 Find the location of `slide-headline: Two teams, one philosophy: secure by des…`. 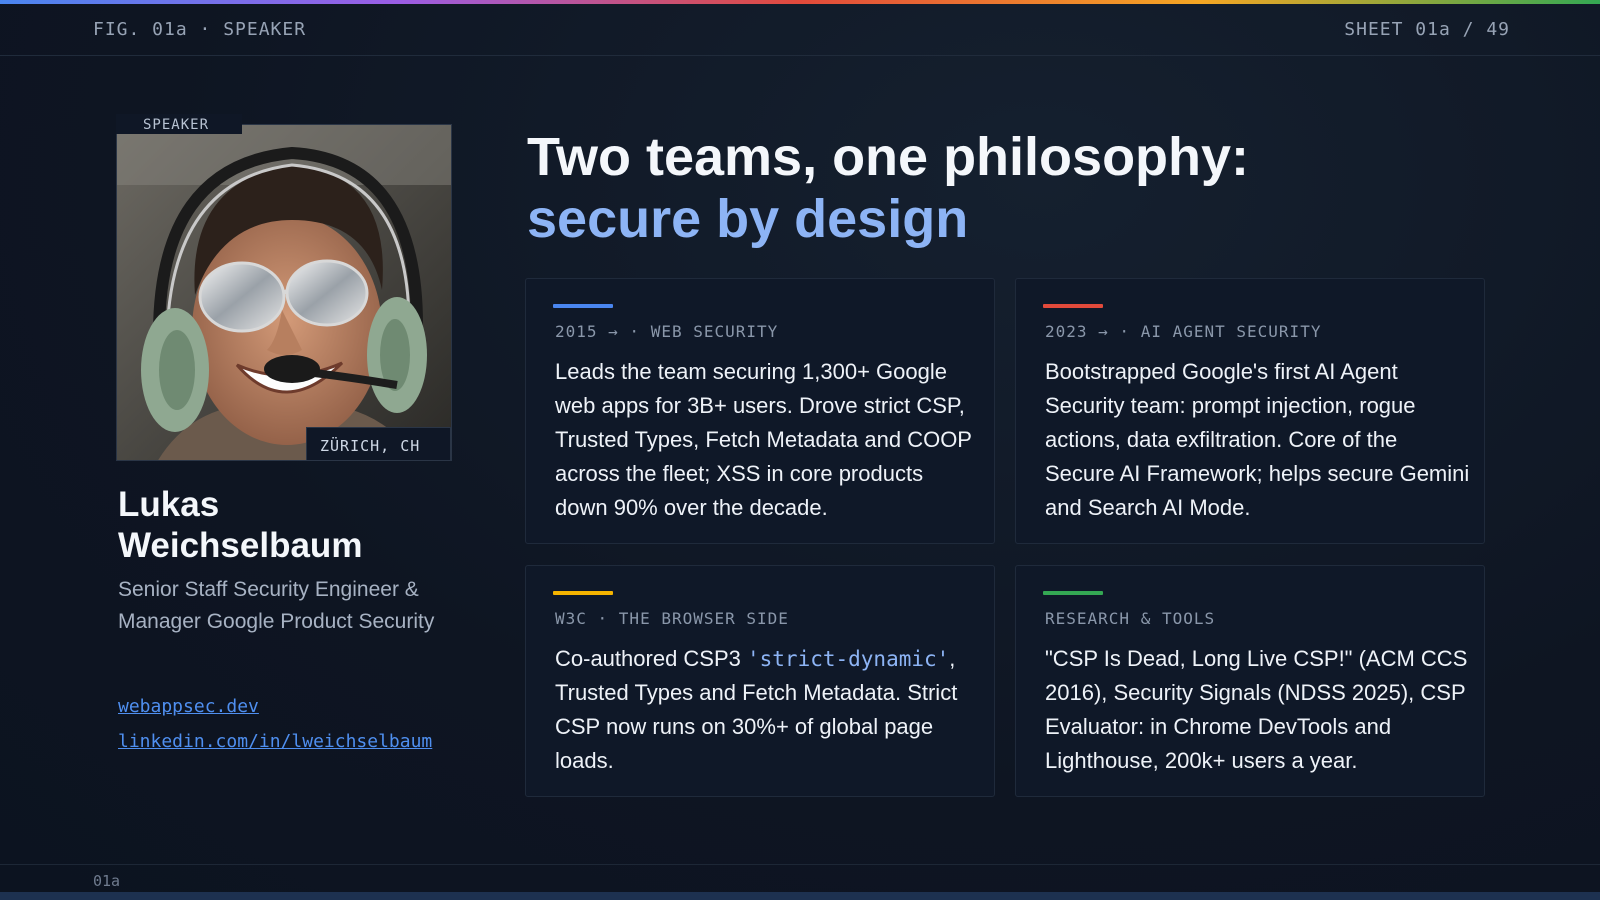

slide-headline: Two teams, one philosophy: secure by des… is located at coordinates (1047, 188).